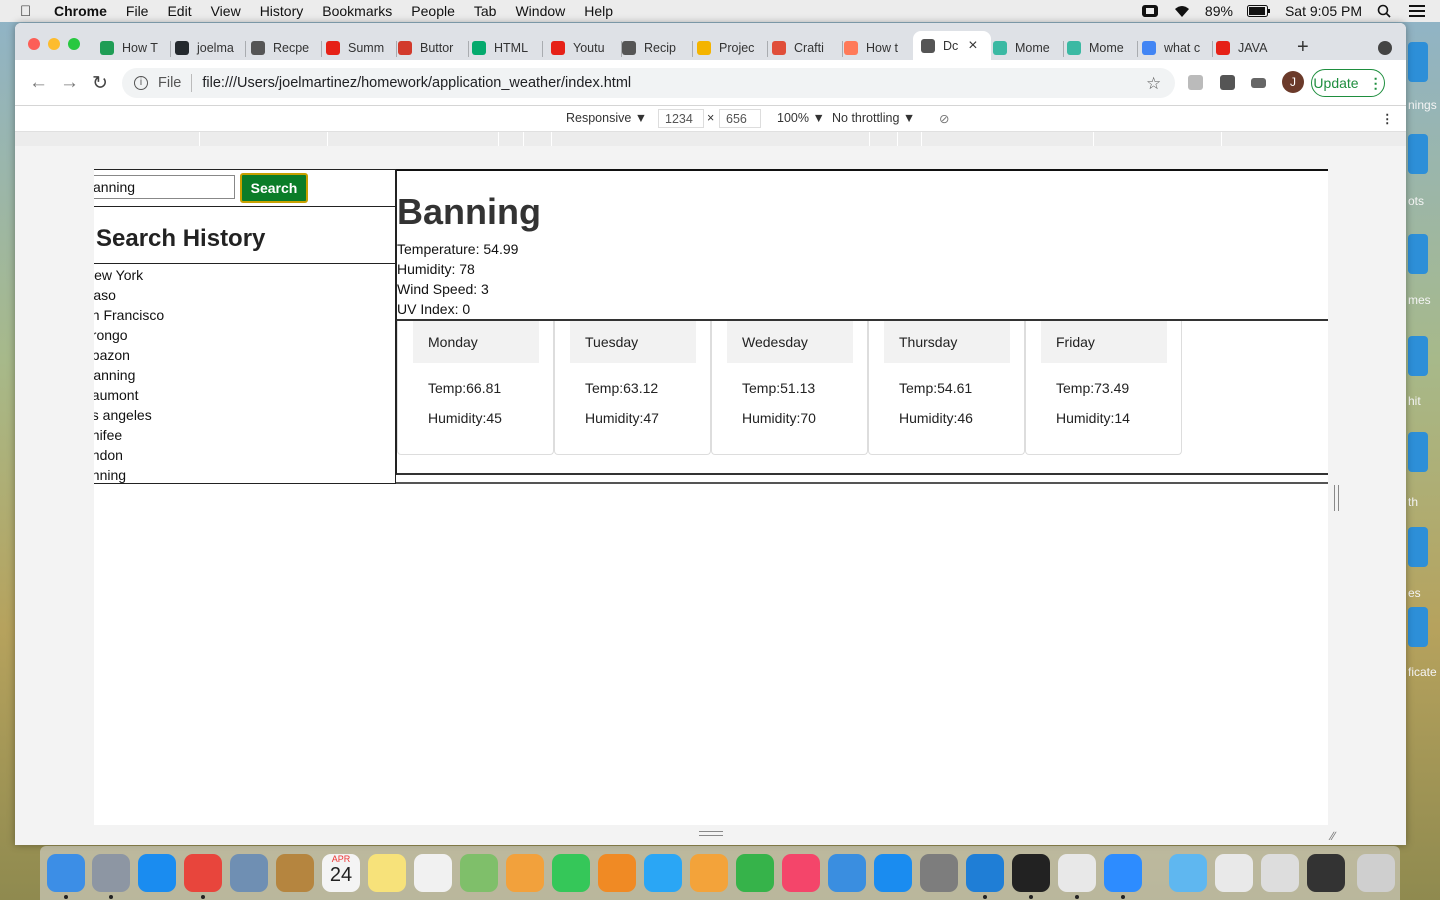 Image resolution: width=1440 pixels, height=900 pixels. Describe the element at coordinates (282, 11) in the screenshot. I see `menu-history: History` at that location.